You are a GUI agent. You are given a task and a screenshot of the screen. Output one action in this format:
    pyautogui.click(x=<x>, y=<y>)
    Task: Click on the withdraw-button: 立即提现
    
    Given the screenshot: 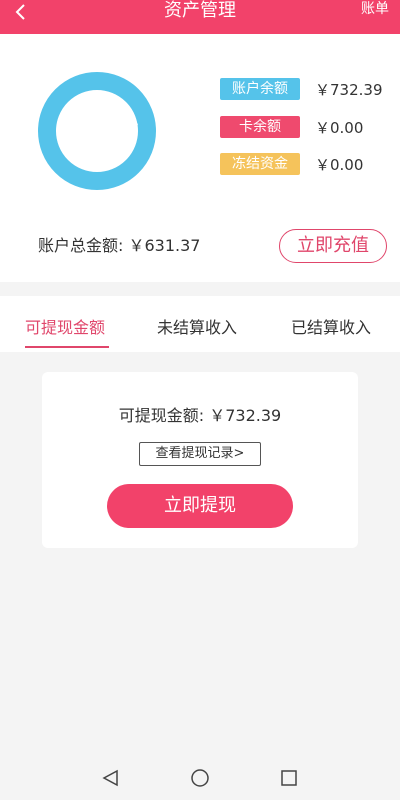 What is the action you would take?
    pyautogui.click(x=200, y=506)
    